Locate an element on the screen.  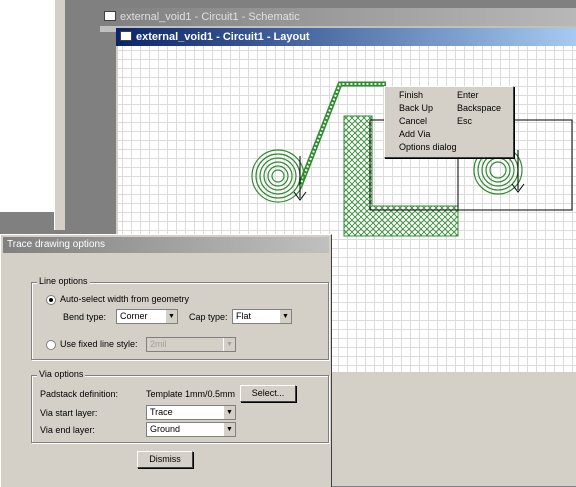
layout-title-bar: external_void1 - Circuit1 - Layout is located at coordinates (346, 37).